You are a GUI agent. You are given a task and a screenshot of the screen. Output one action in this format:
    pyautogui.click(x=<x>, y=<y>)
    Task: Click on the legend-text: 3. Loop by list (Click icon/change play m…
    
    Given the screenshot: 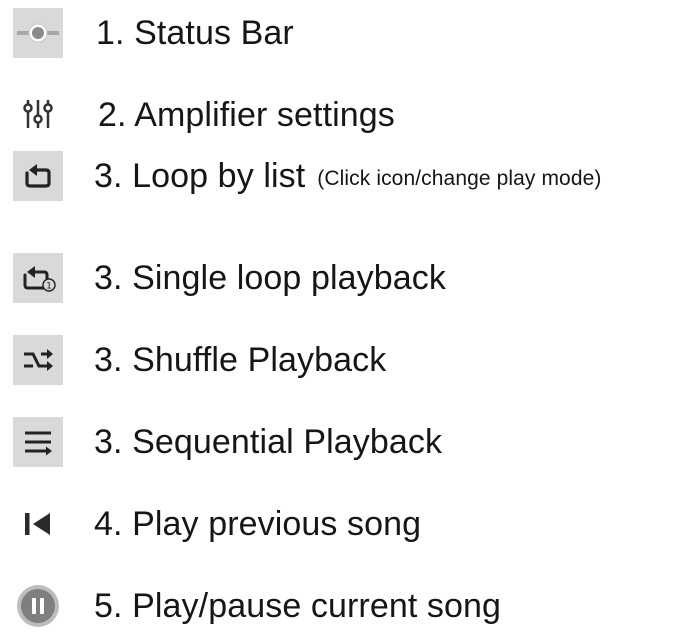 What is the action you would take?
    pyautogui.click(x=348, y=177)
    